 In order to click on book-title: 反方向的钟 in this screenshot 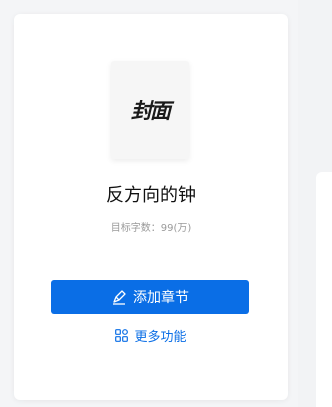, I will do `click(151, 195)`.